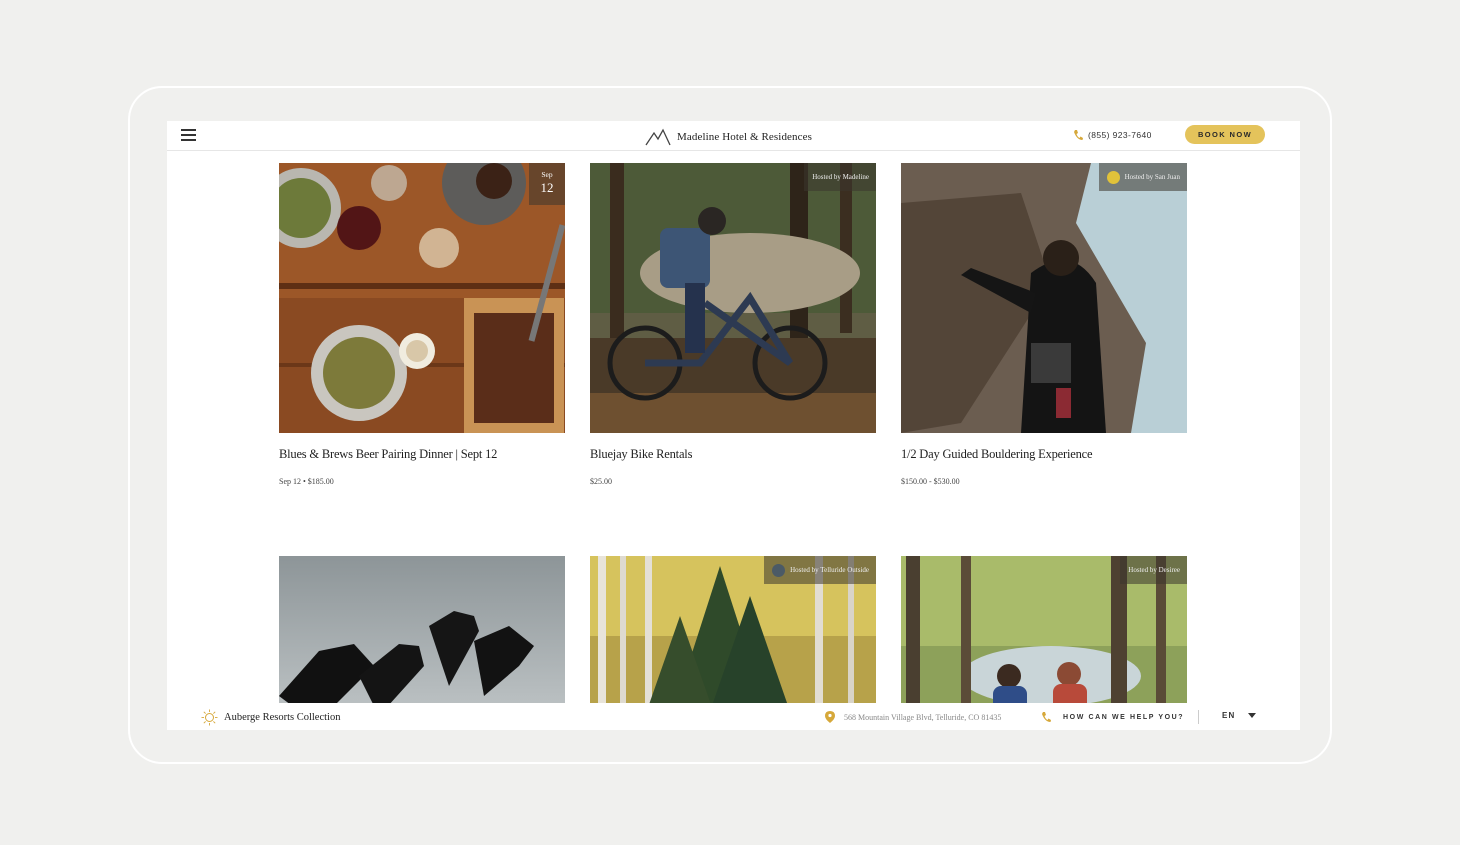 The height and width of the screenshot is (845, 1460). I want to click on dinner-table-photo: Sep 12, so click(422, 298).